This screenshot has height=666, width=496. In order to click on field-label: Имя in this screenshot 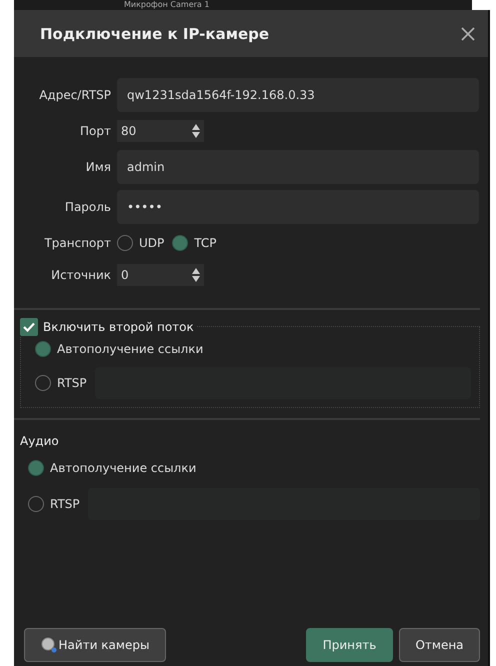, I will do `click(98, 167)`.